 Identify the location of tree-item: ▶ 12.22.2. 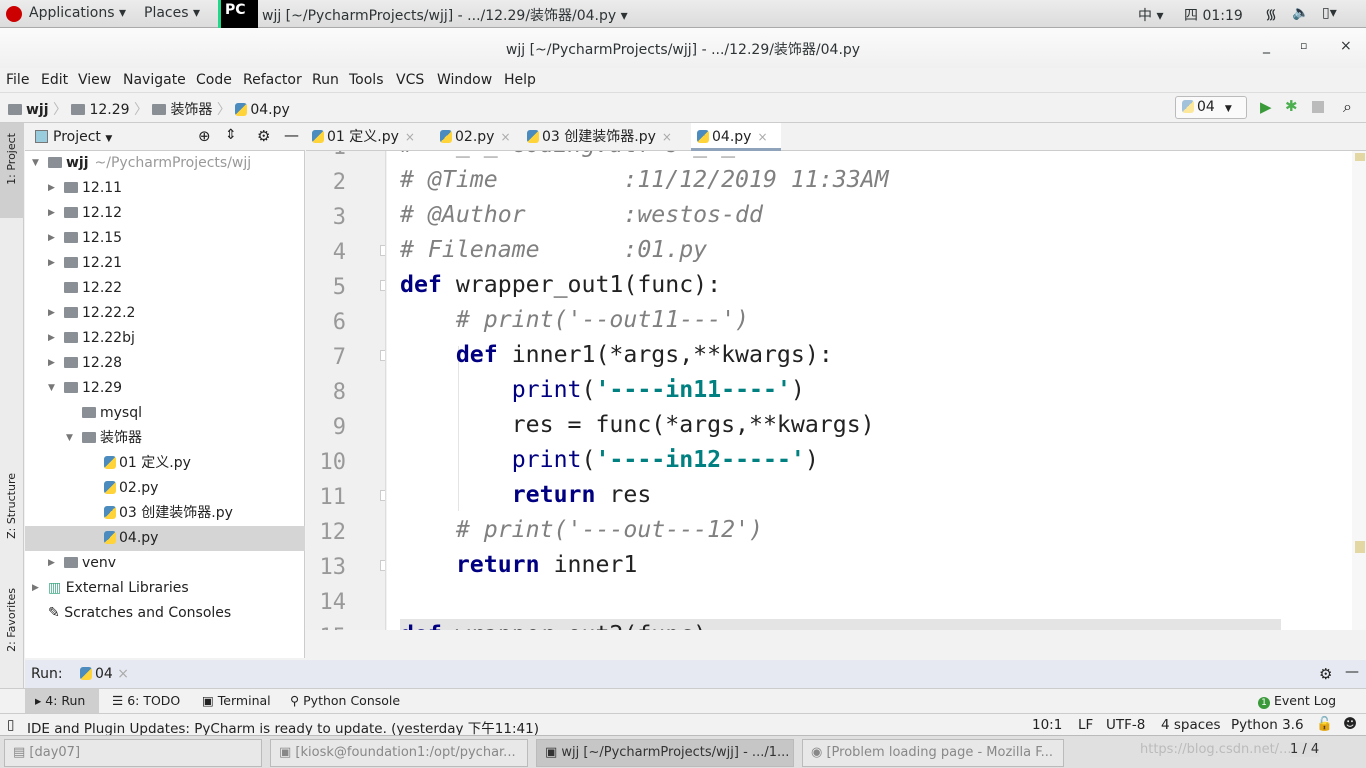
(165, 313).